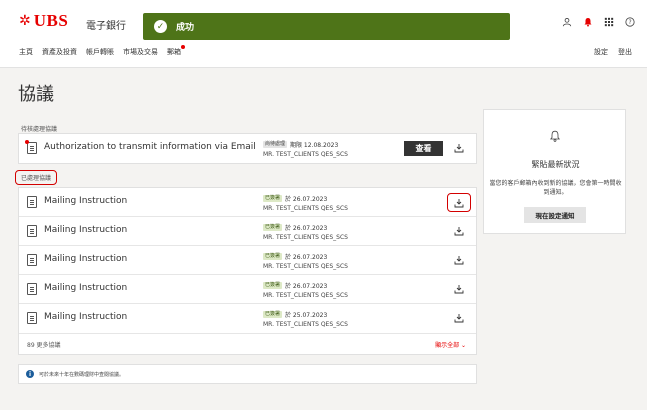 The height and width of the screenshot is (410, 647). What do you see at coordinates (82, 374) in the screenshot?
I see `info-text: 可於未來十年在數碼理財中查閱協議。` at bounding box center [82, 374].